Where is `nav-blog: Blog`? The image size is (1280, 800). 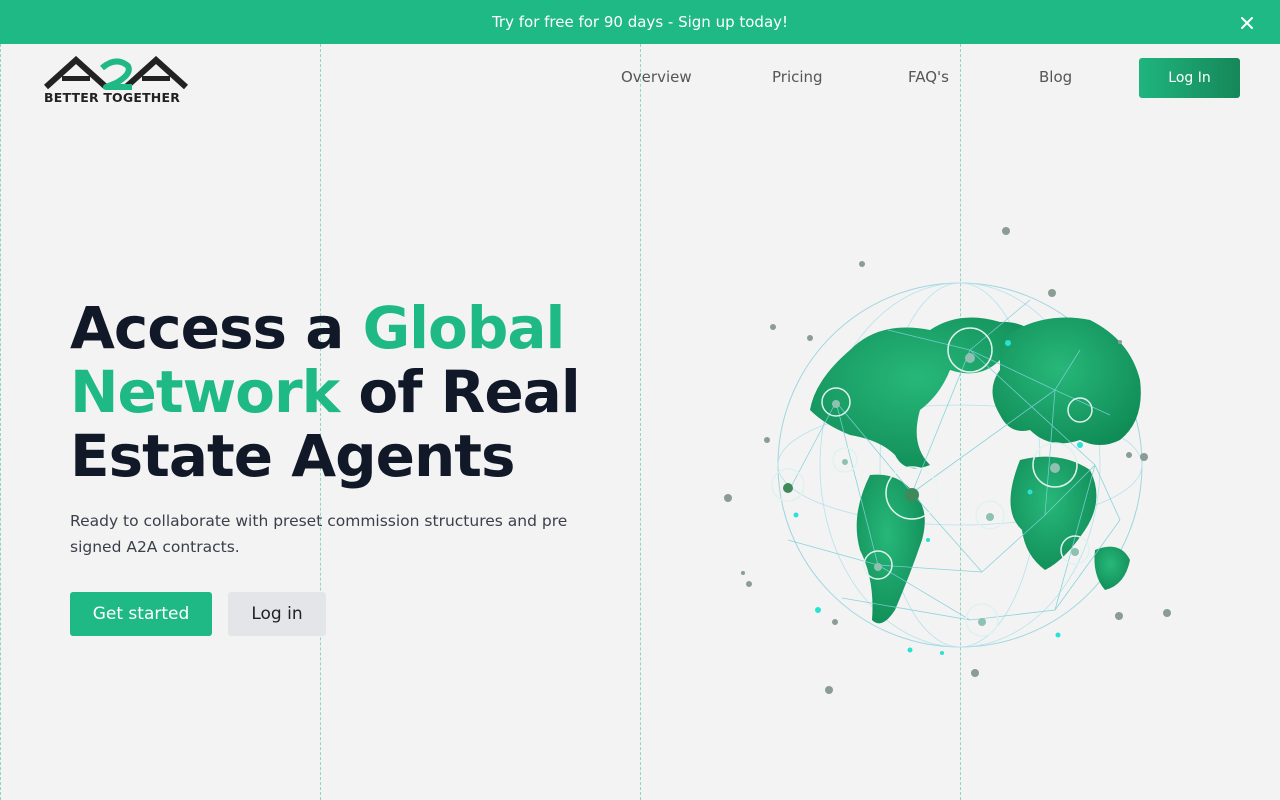
nav-blog: Blog is located at coordinates (1055, 77).